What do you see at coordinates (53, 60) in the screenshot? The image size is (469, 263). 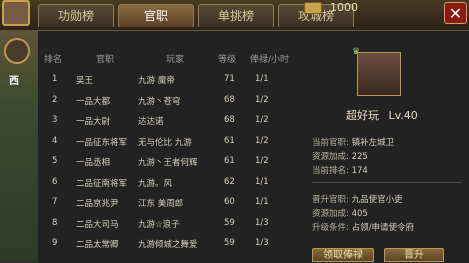 I see `header-rank: 排名` at bounding box center [53, 60].